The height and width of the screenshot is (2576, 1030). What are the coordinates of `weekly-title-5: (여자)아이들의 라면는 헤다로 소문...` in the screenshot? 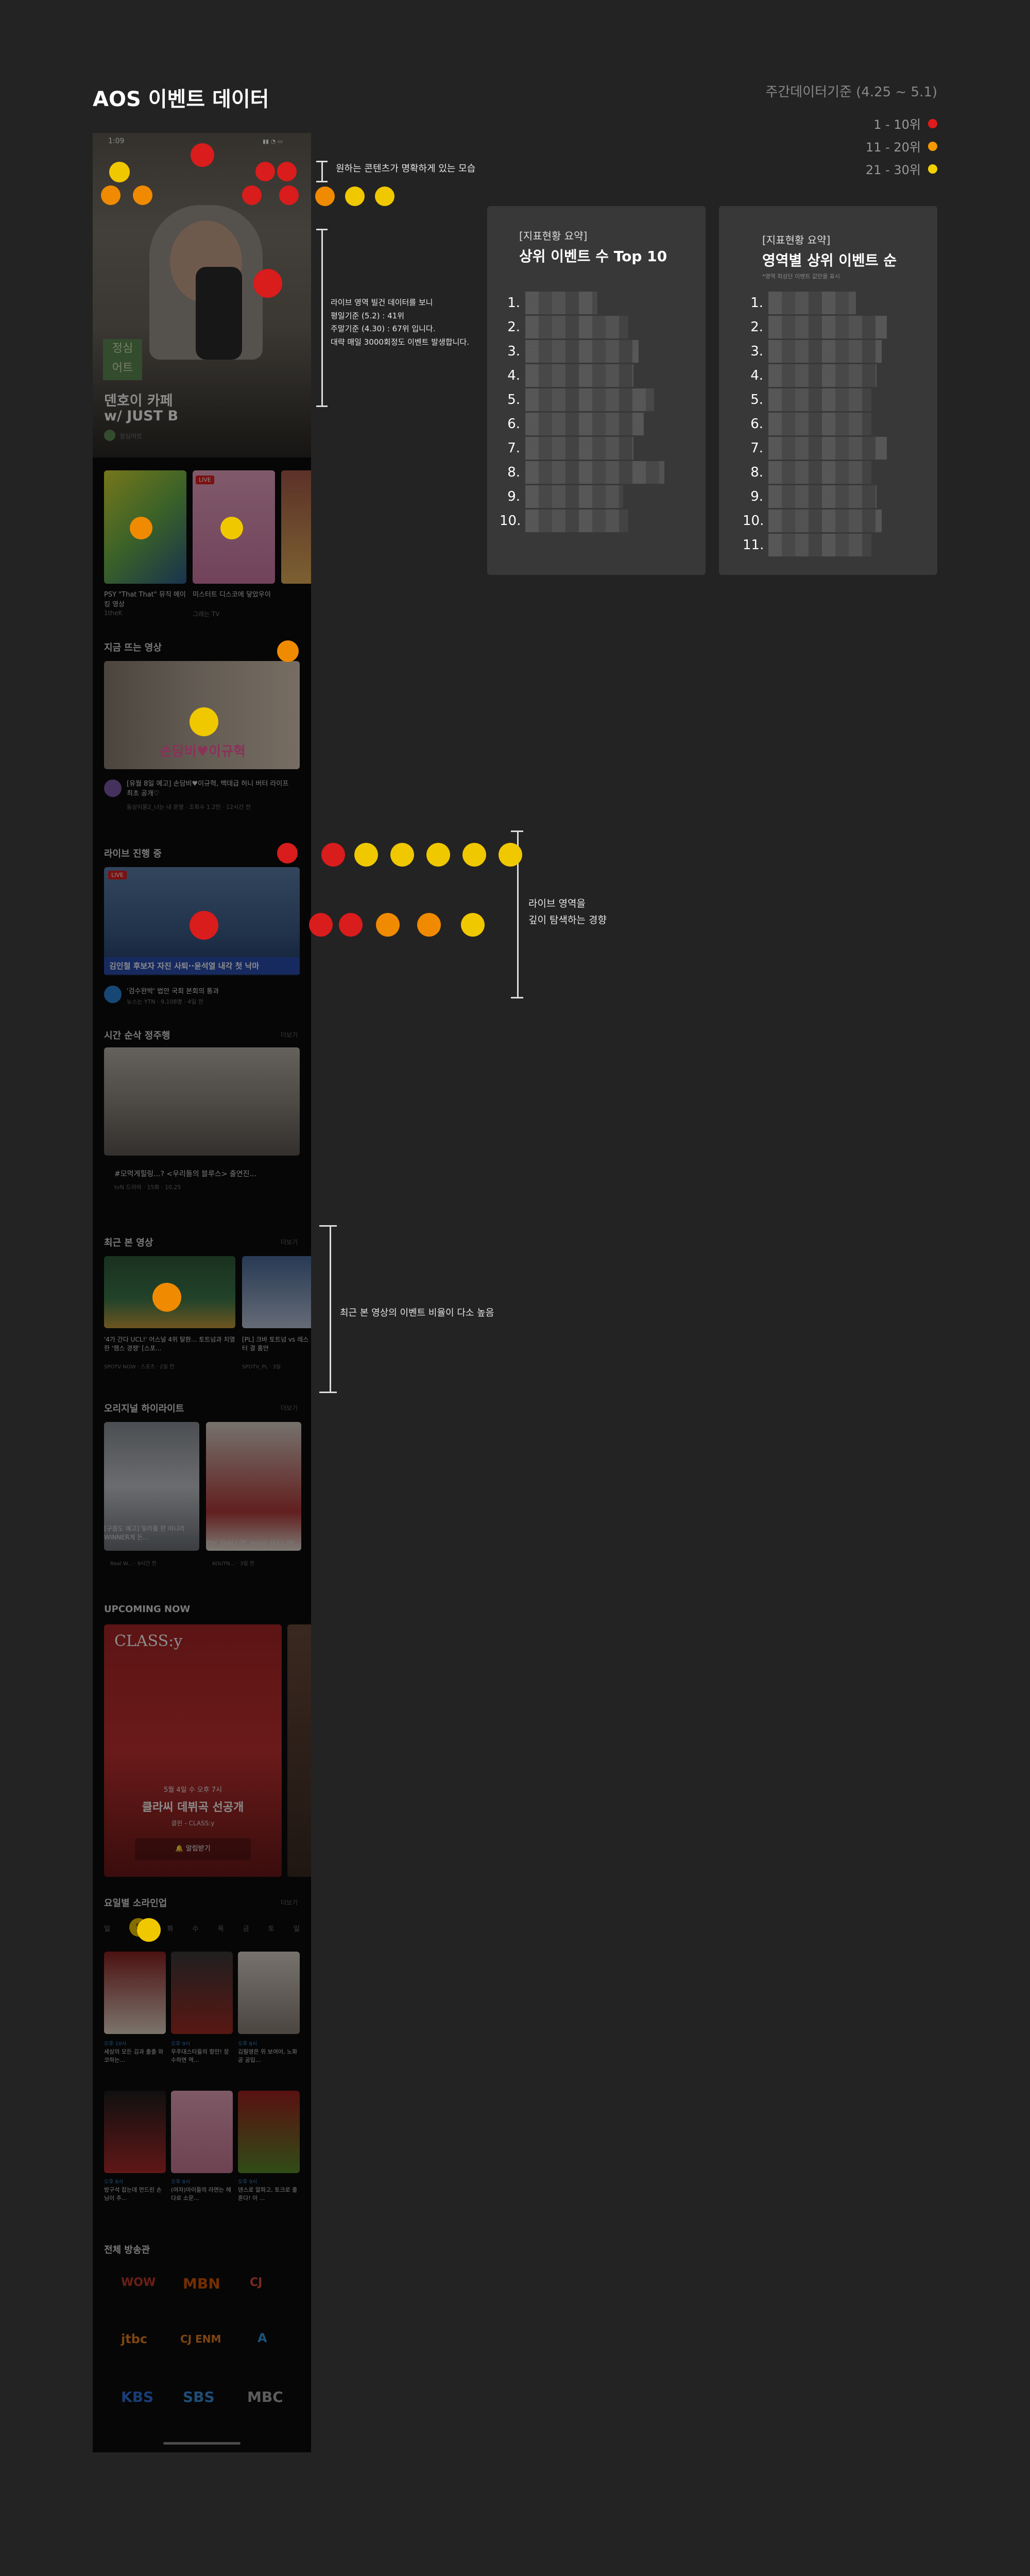 It's located at (202, 2193).